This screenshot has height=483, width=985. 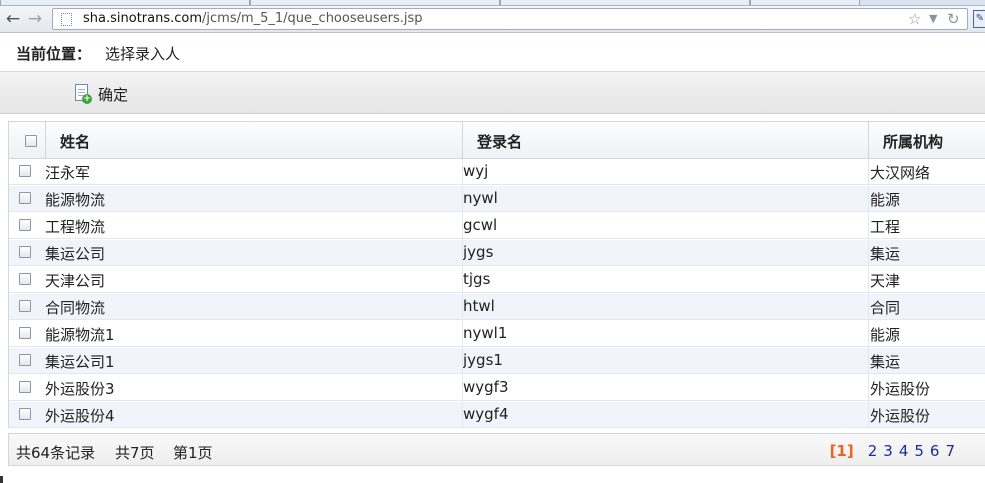 I want to click on table-row: 工程物流 gcwl 工程, so click(x=497, y=226).